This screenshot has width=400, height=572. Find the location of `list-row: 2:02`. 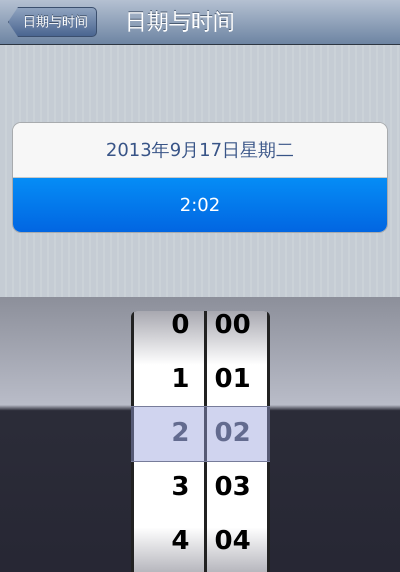

list-row: 2:02 is located at coordinates (200, 205).